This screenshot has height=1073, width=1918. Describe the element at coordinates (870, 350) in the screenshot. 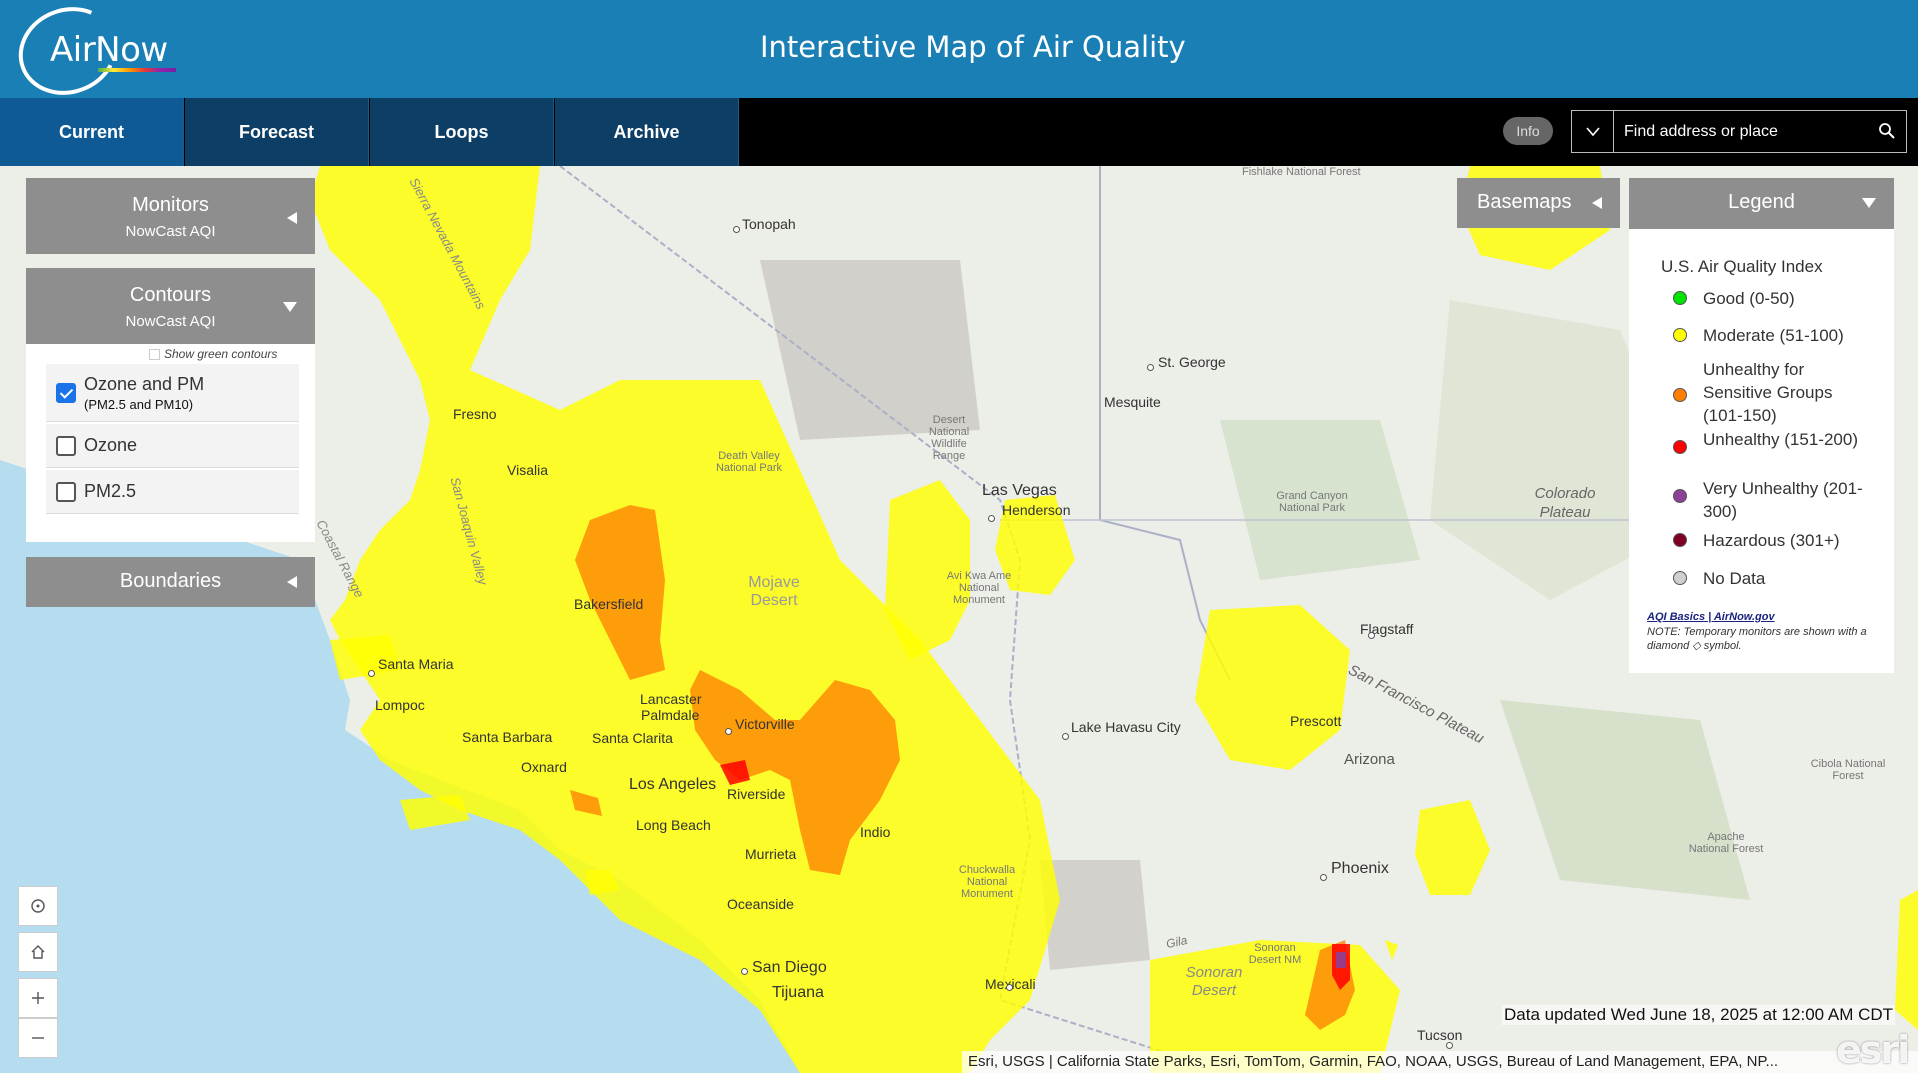

I see `terrain-patch` at that location.